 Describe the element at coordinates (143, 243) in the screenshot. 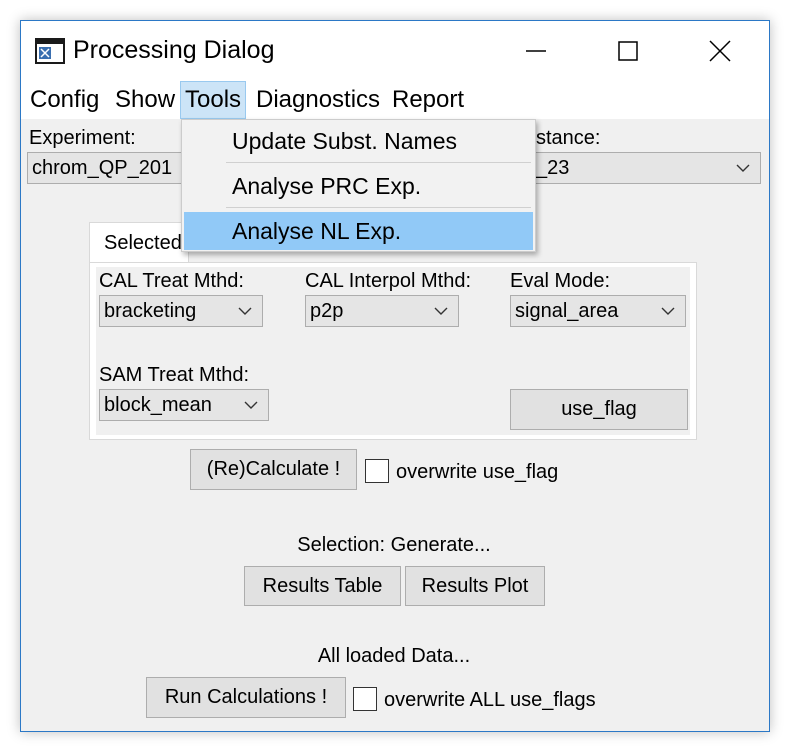

I see `tab-selected-label: Selected` at that location.